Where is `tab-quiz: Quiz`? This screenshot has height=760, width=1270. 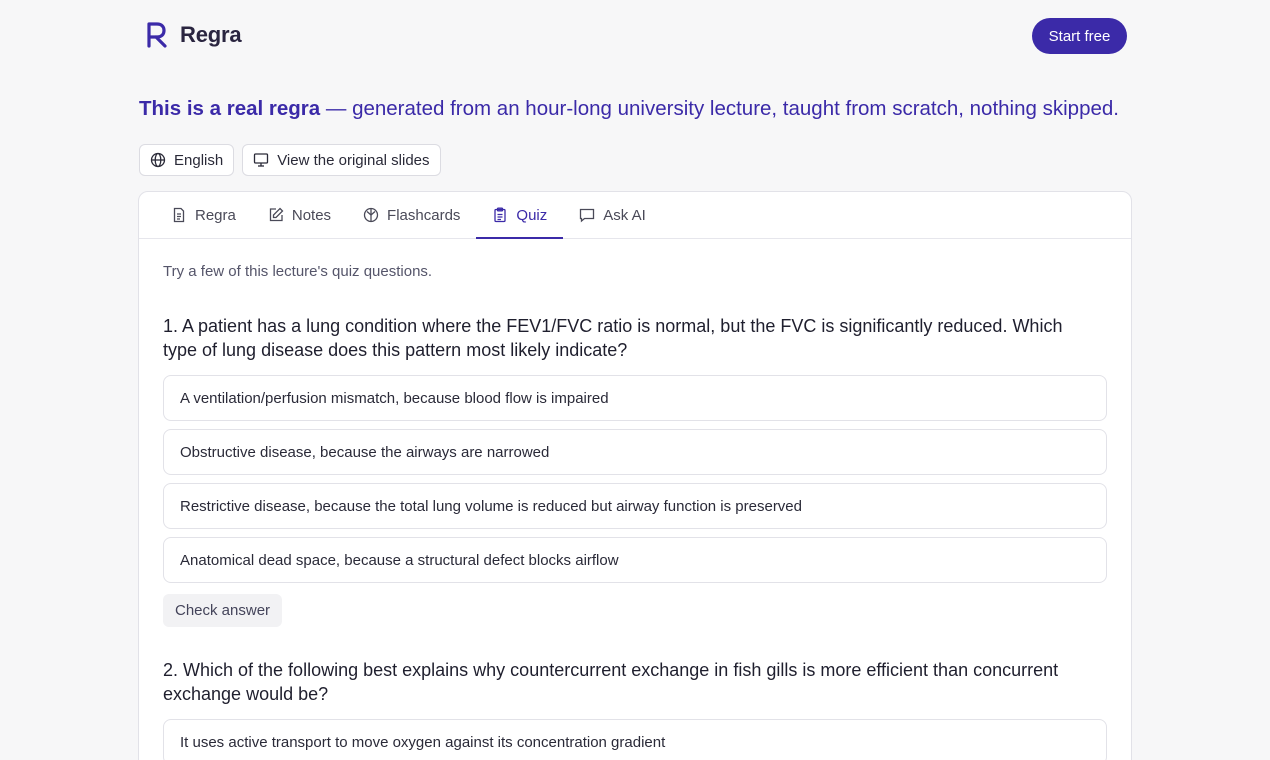
tab-quiz: Quiz is located at coordinates (520, 215).